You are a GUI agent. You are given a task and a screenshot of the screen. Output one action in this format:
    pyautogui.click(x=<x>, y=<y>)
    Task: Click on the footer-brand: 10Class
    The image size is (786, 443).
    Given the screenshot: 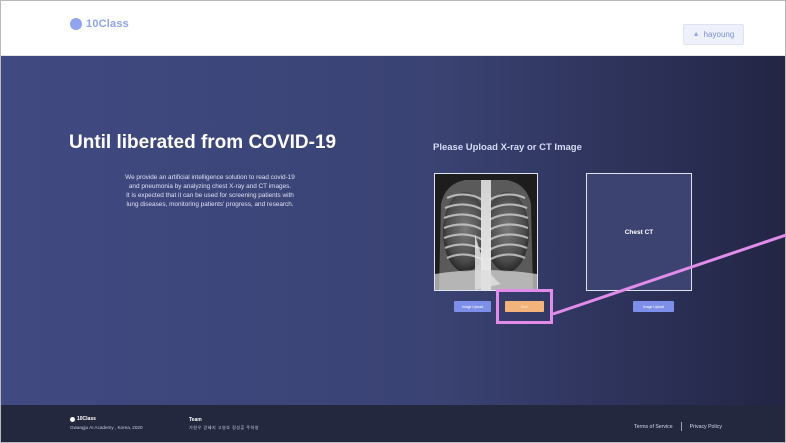 What is the action you would take?
    pyautogui.click(x=83, y=419)
    